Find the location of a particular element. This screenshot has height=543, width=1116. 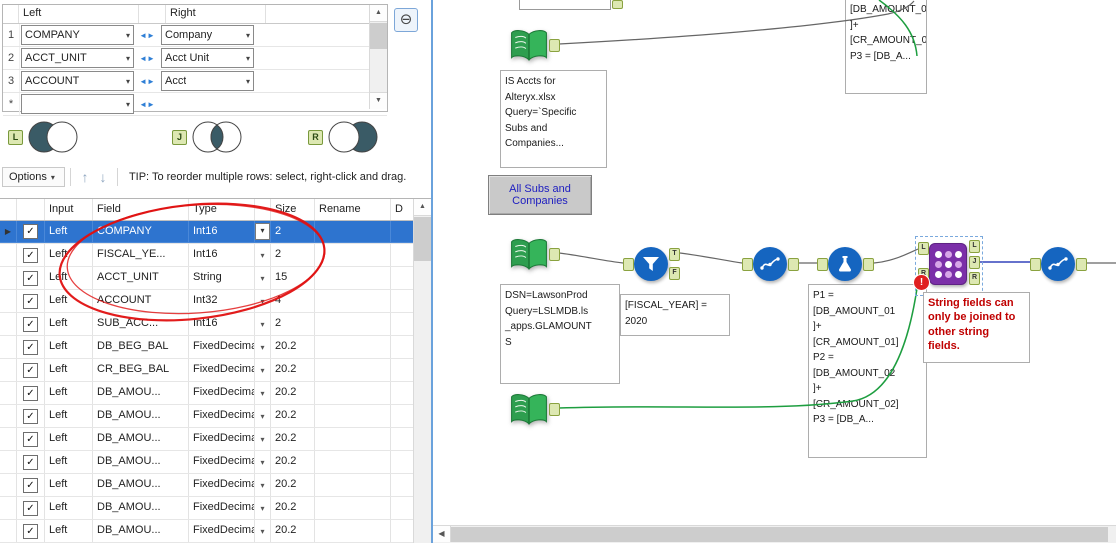

join-tool is located at coordinates (948, 264).